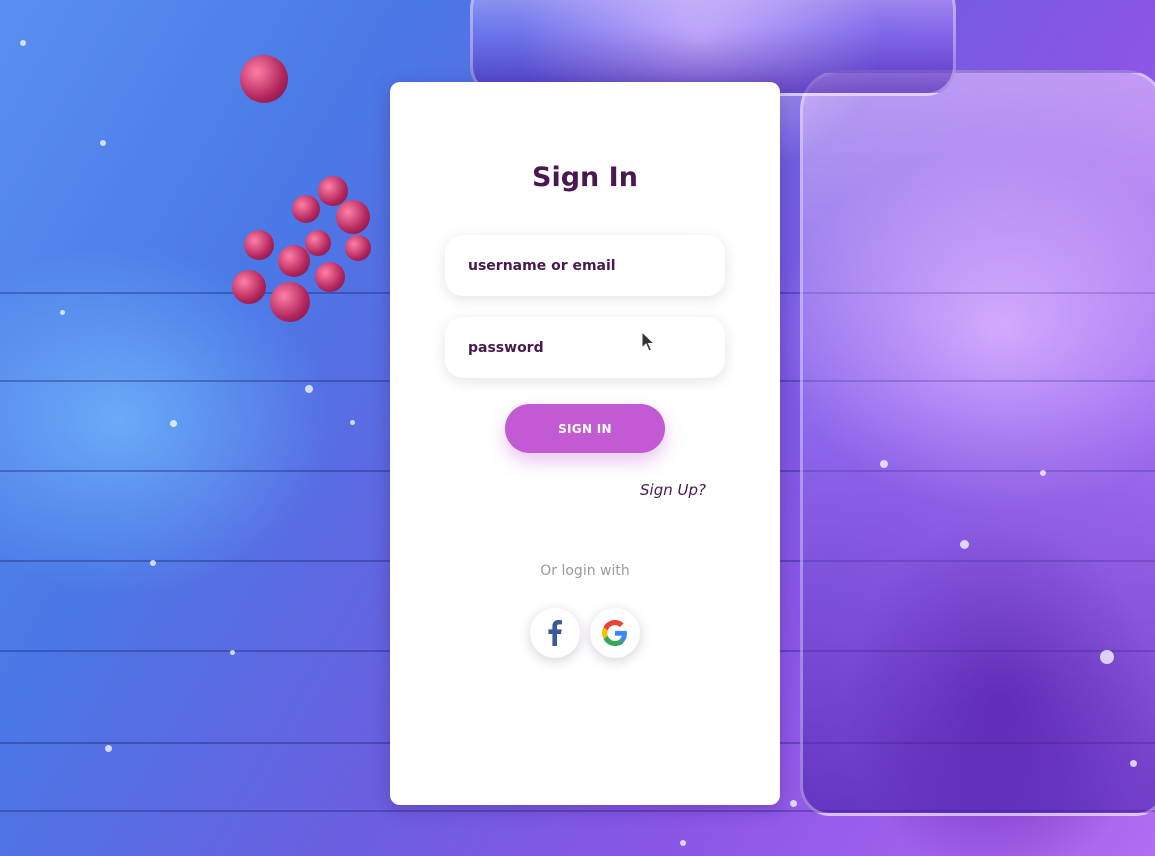  I want to click on password-field: password, so click(585, 347).